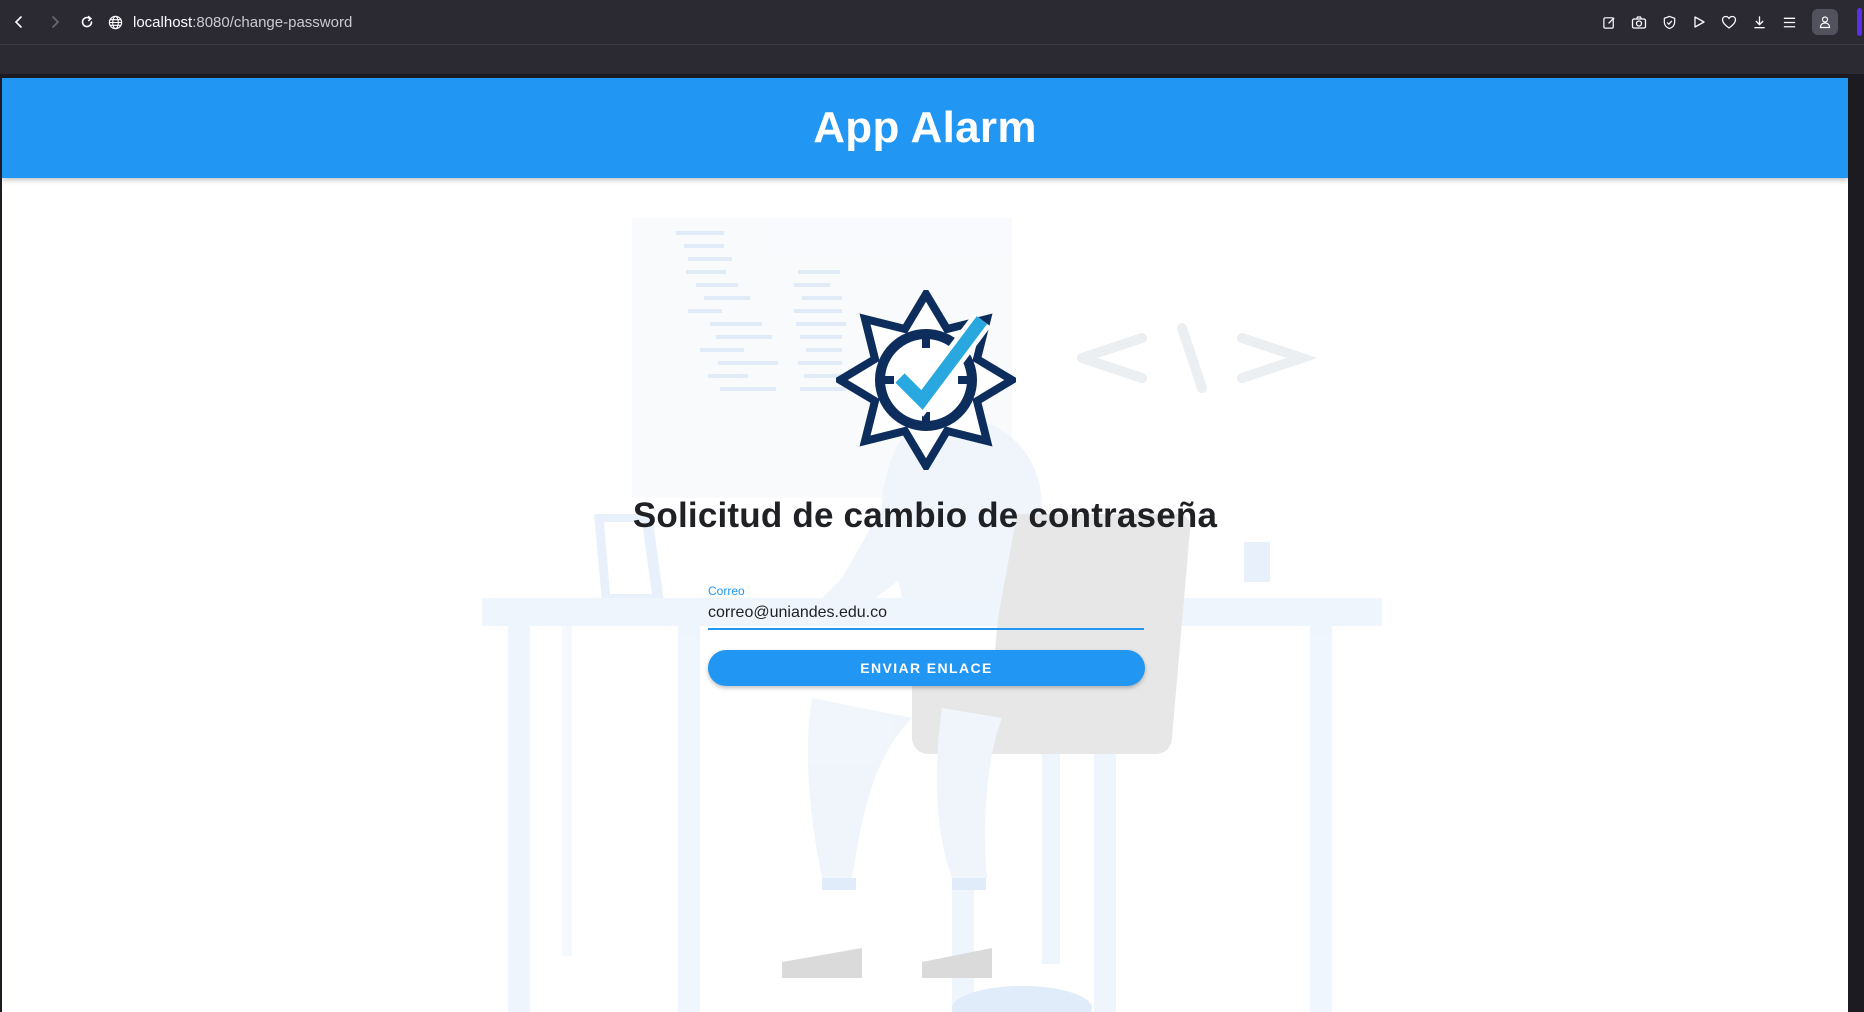 This screenshot has width=1864, height=1012. What do you see at coordinates (163, 22) in the screenshot?
I see `url-host: localhost` at bounding box center [163, 22].